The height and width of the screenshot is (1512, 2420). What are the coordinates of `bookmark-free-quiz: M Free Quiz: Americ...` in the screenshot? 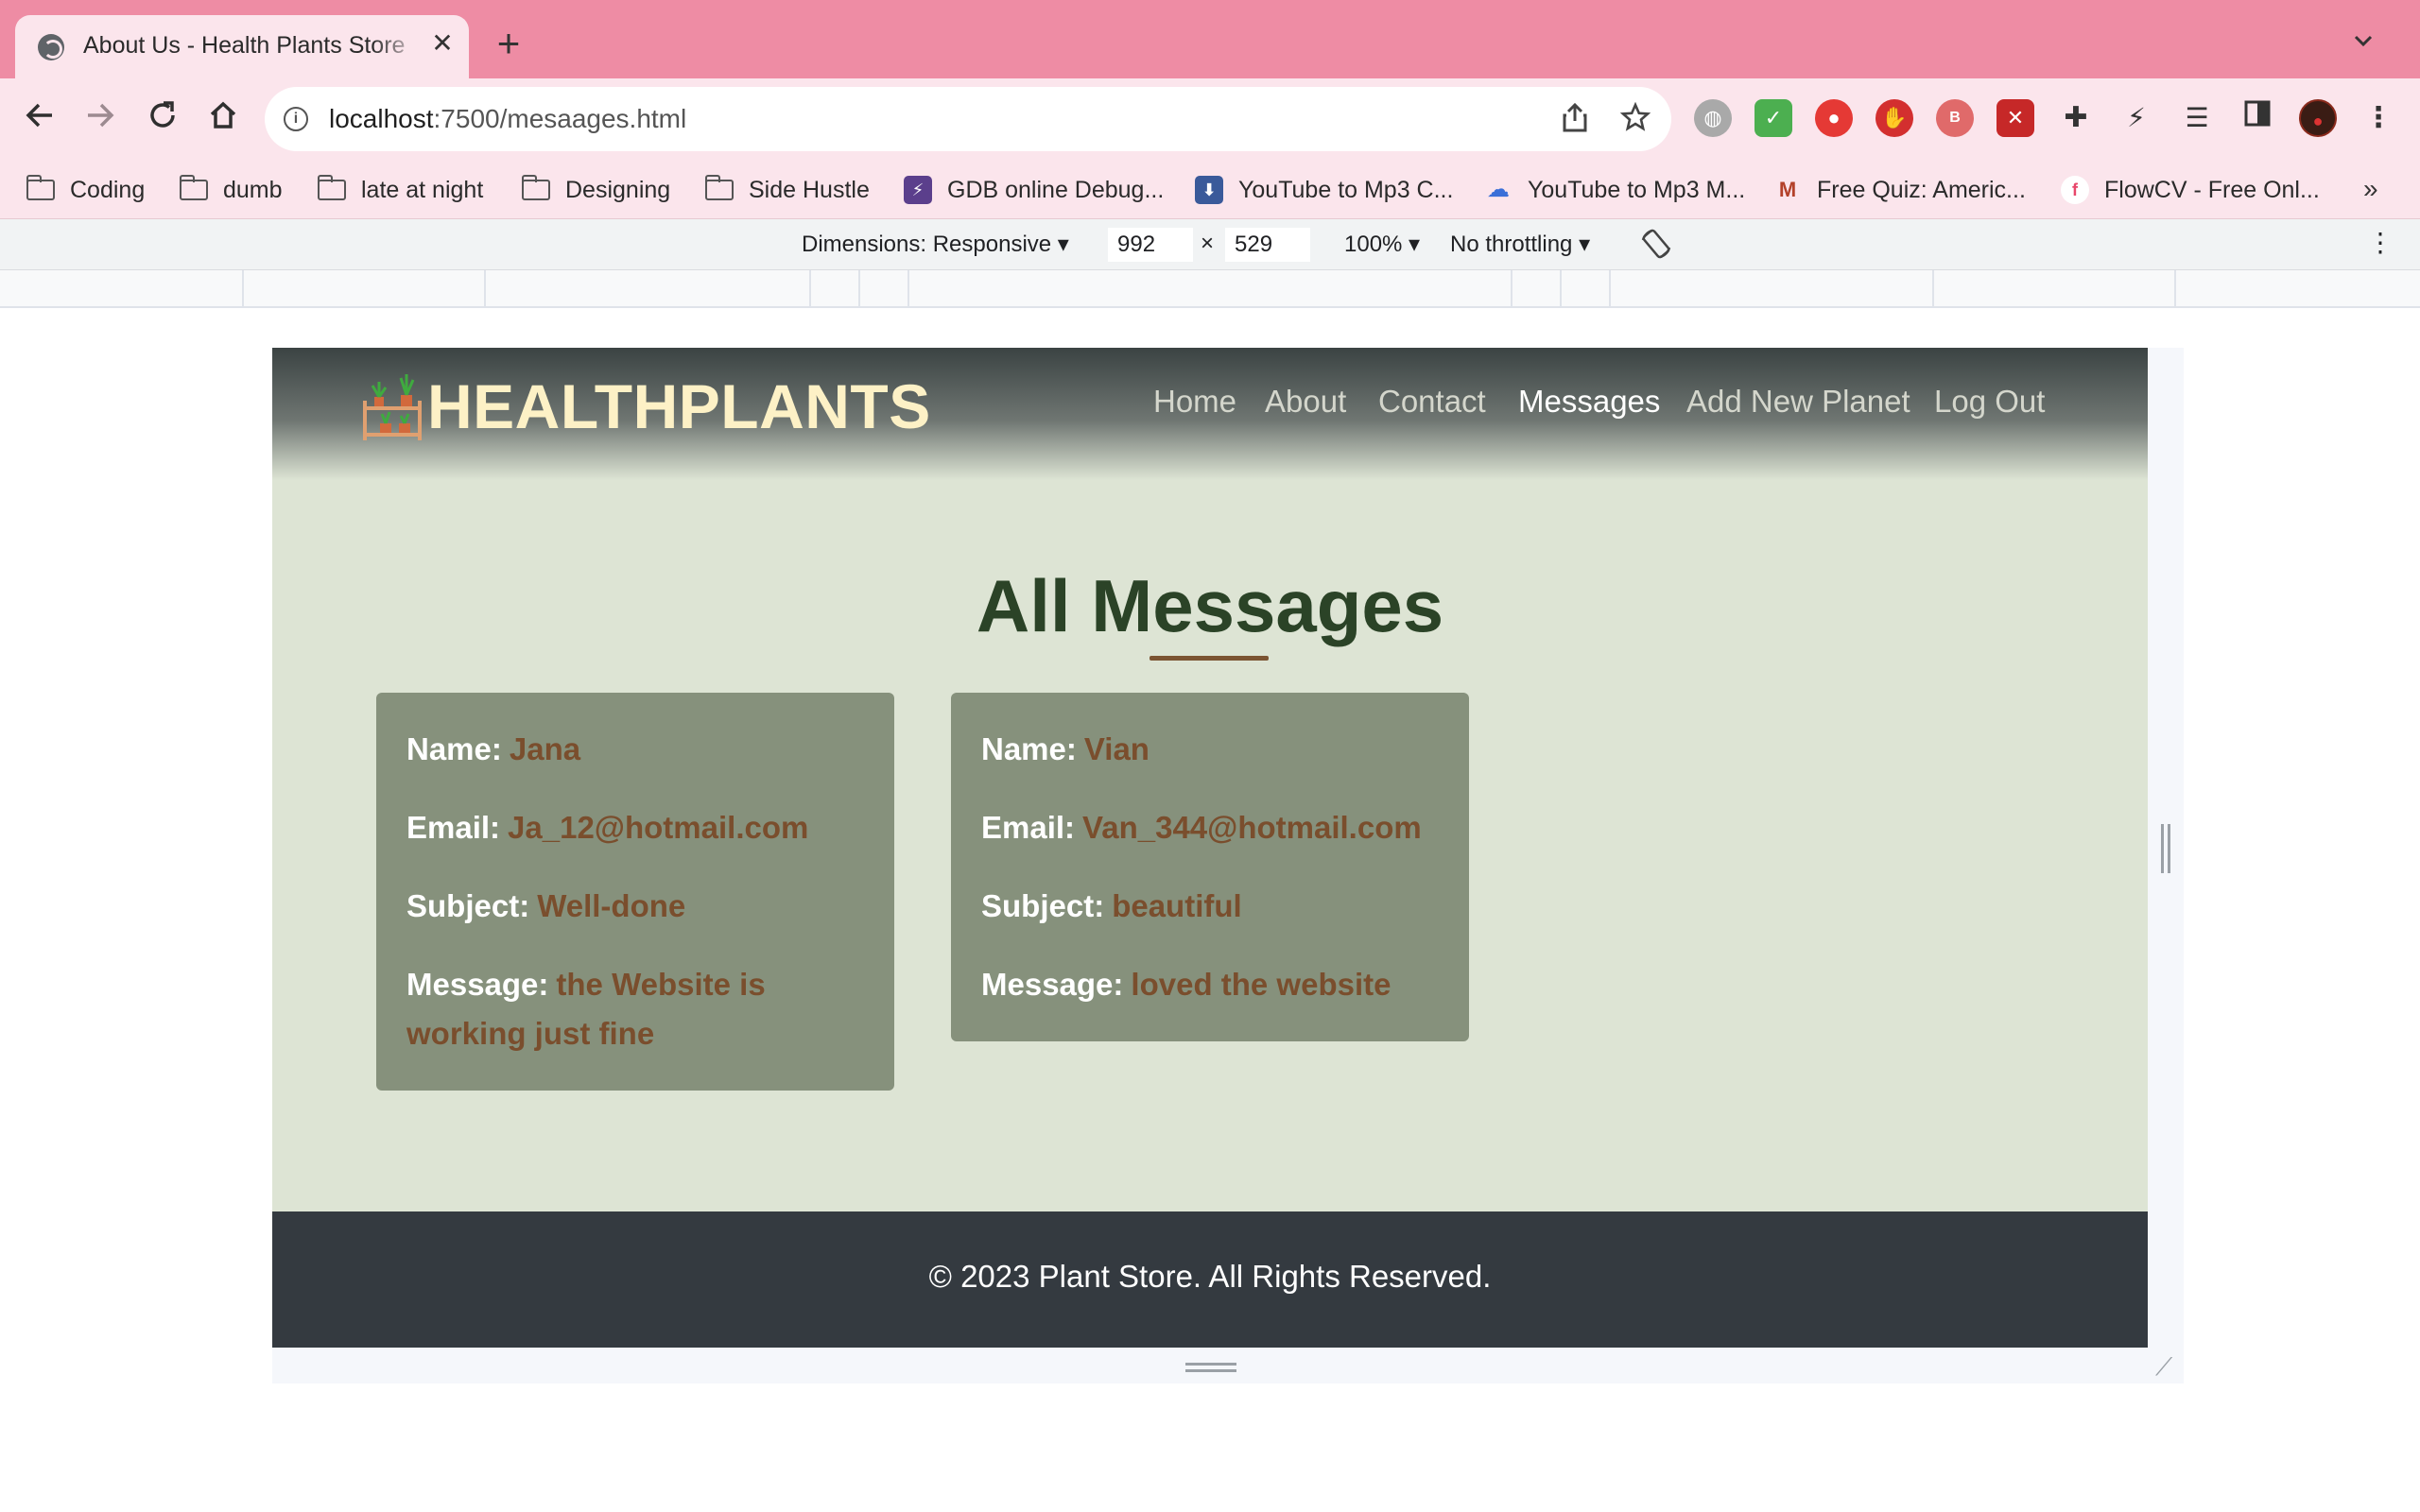 It's located at (1900, 190).